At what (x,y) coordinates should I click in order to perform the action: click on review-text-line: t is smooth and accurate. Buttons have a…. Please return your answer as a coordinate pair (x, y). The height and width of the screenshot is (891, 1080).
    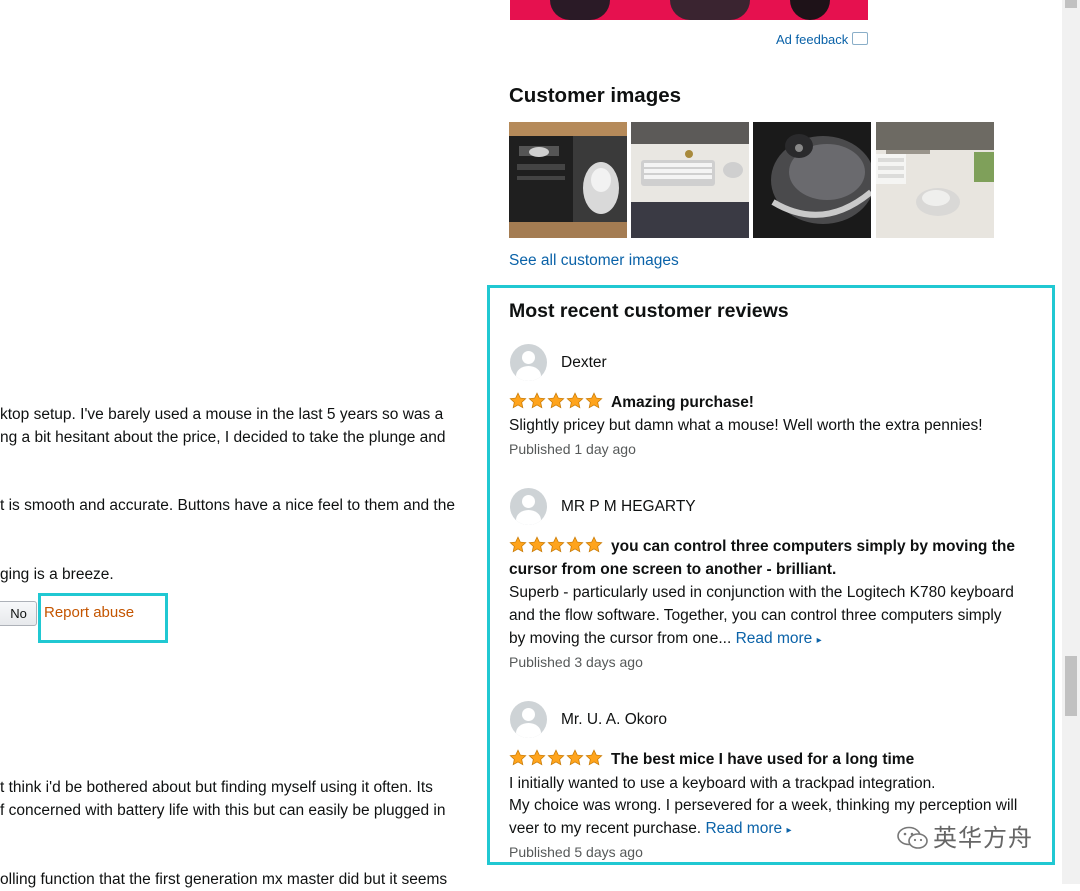
    Looking at the image, I should click on (227, 505).